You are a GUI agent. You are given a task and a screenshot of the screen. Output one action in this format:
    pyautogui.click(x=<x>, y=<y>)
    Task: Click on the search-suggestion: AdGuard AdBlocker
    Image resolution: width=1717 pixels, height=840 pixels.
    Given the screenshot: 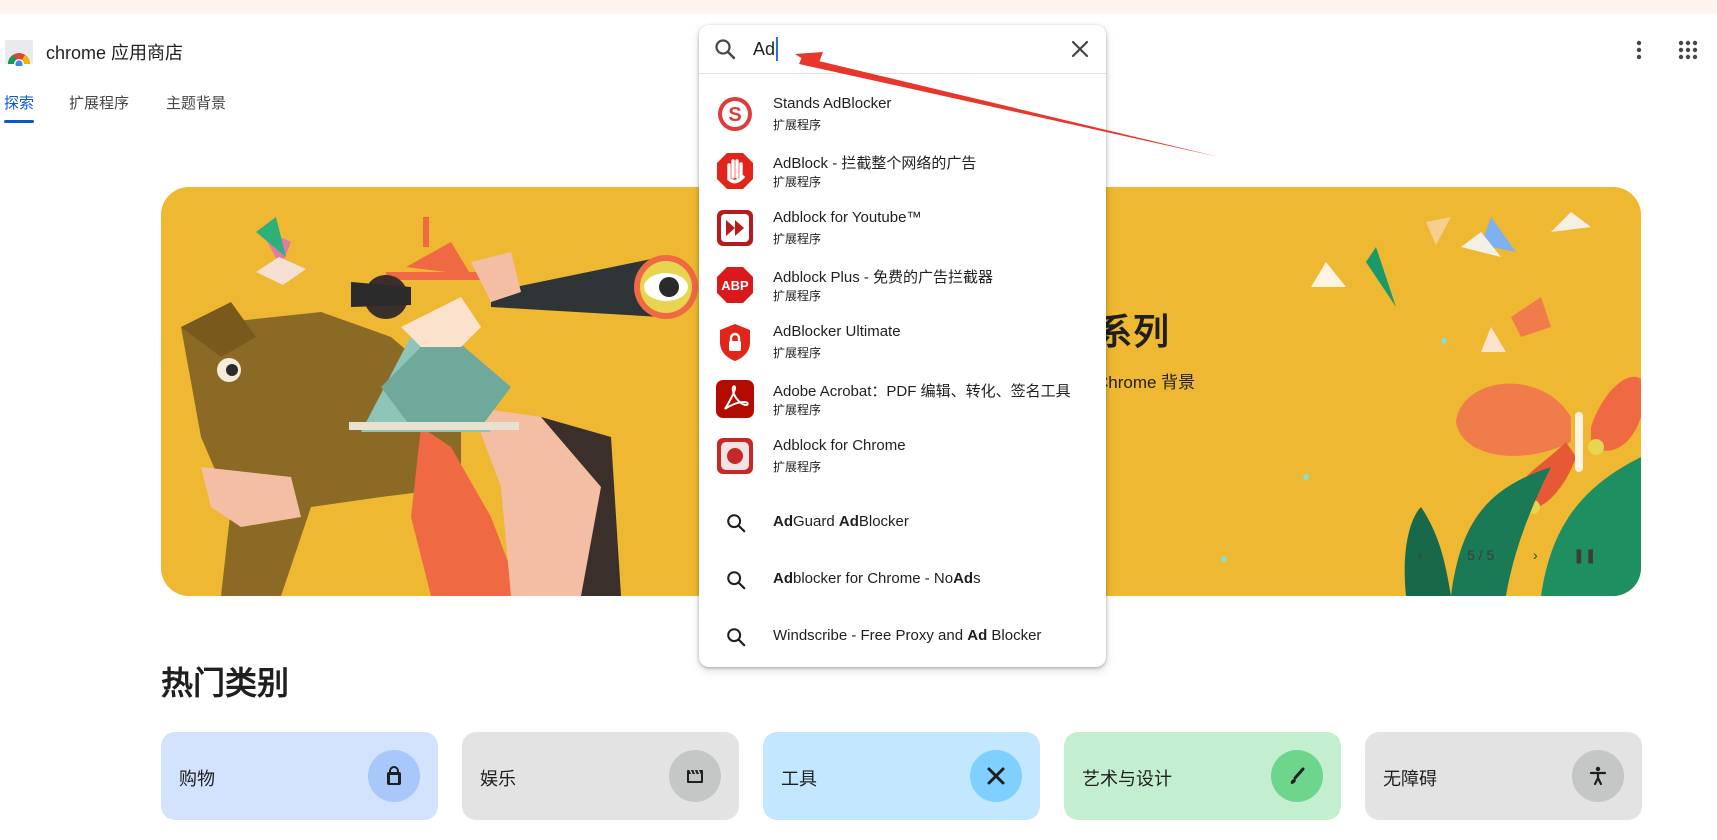 What is the action you would take?
    pyautogui.click(x=902, y=523)
    